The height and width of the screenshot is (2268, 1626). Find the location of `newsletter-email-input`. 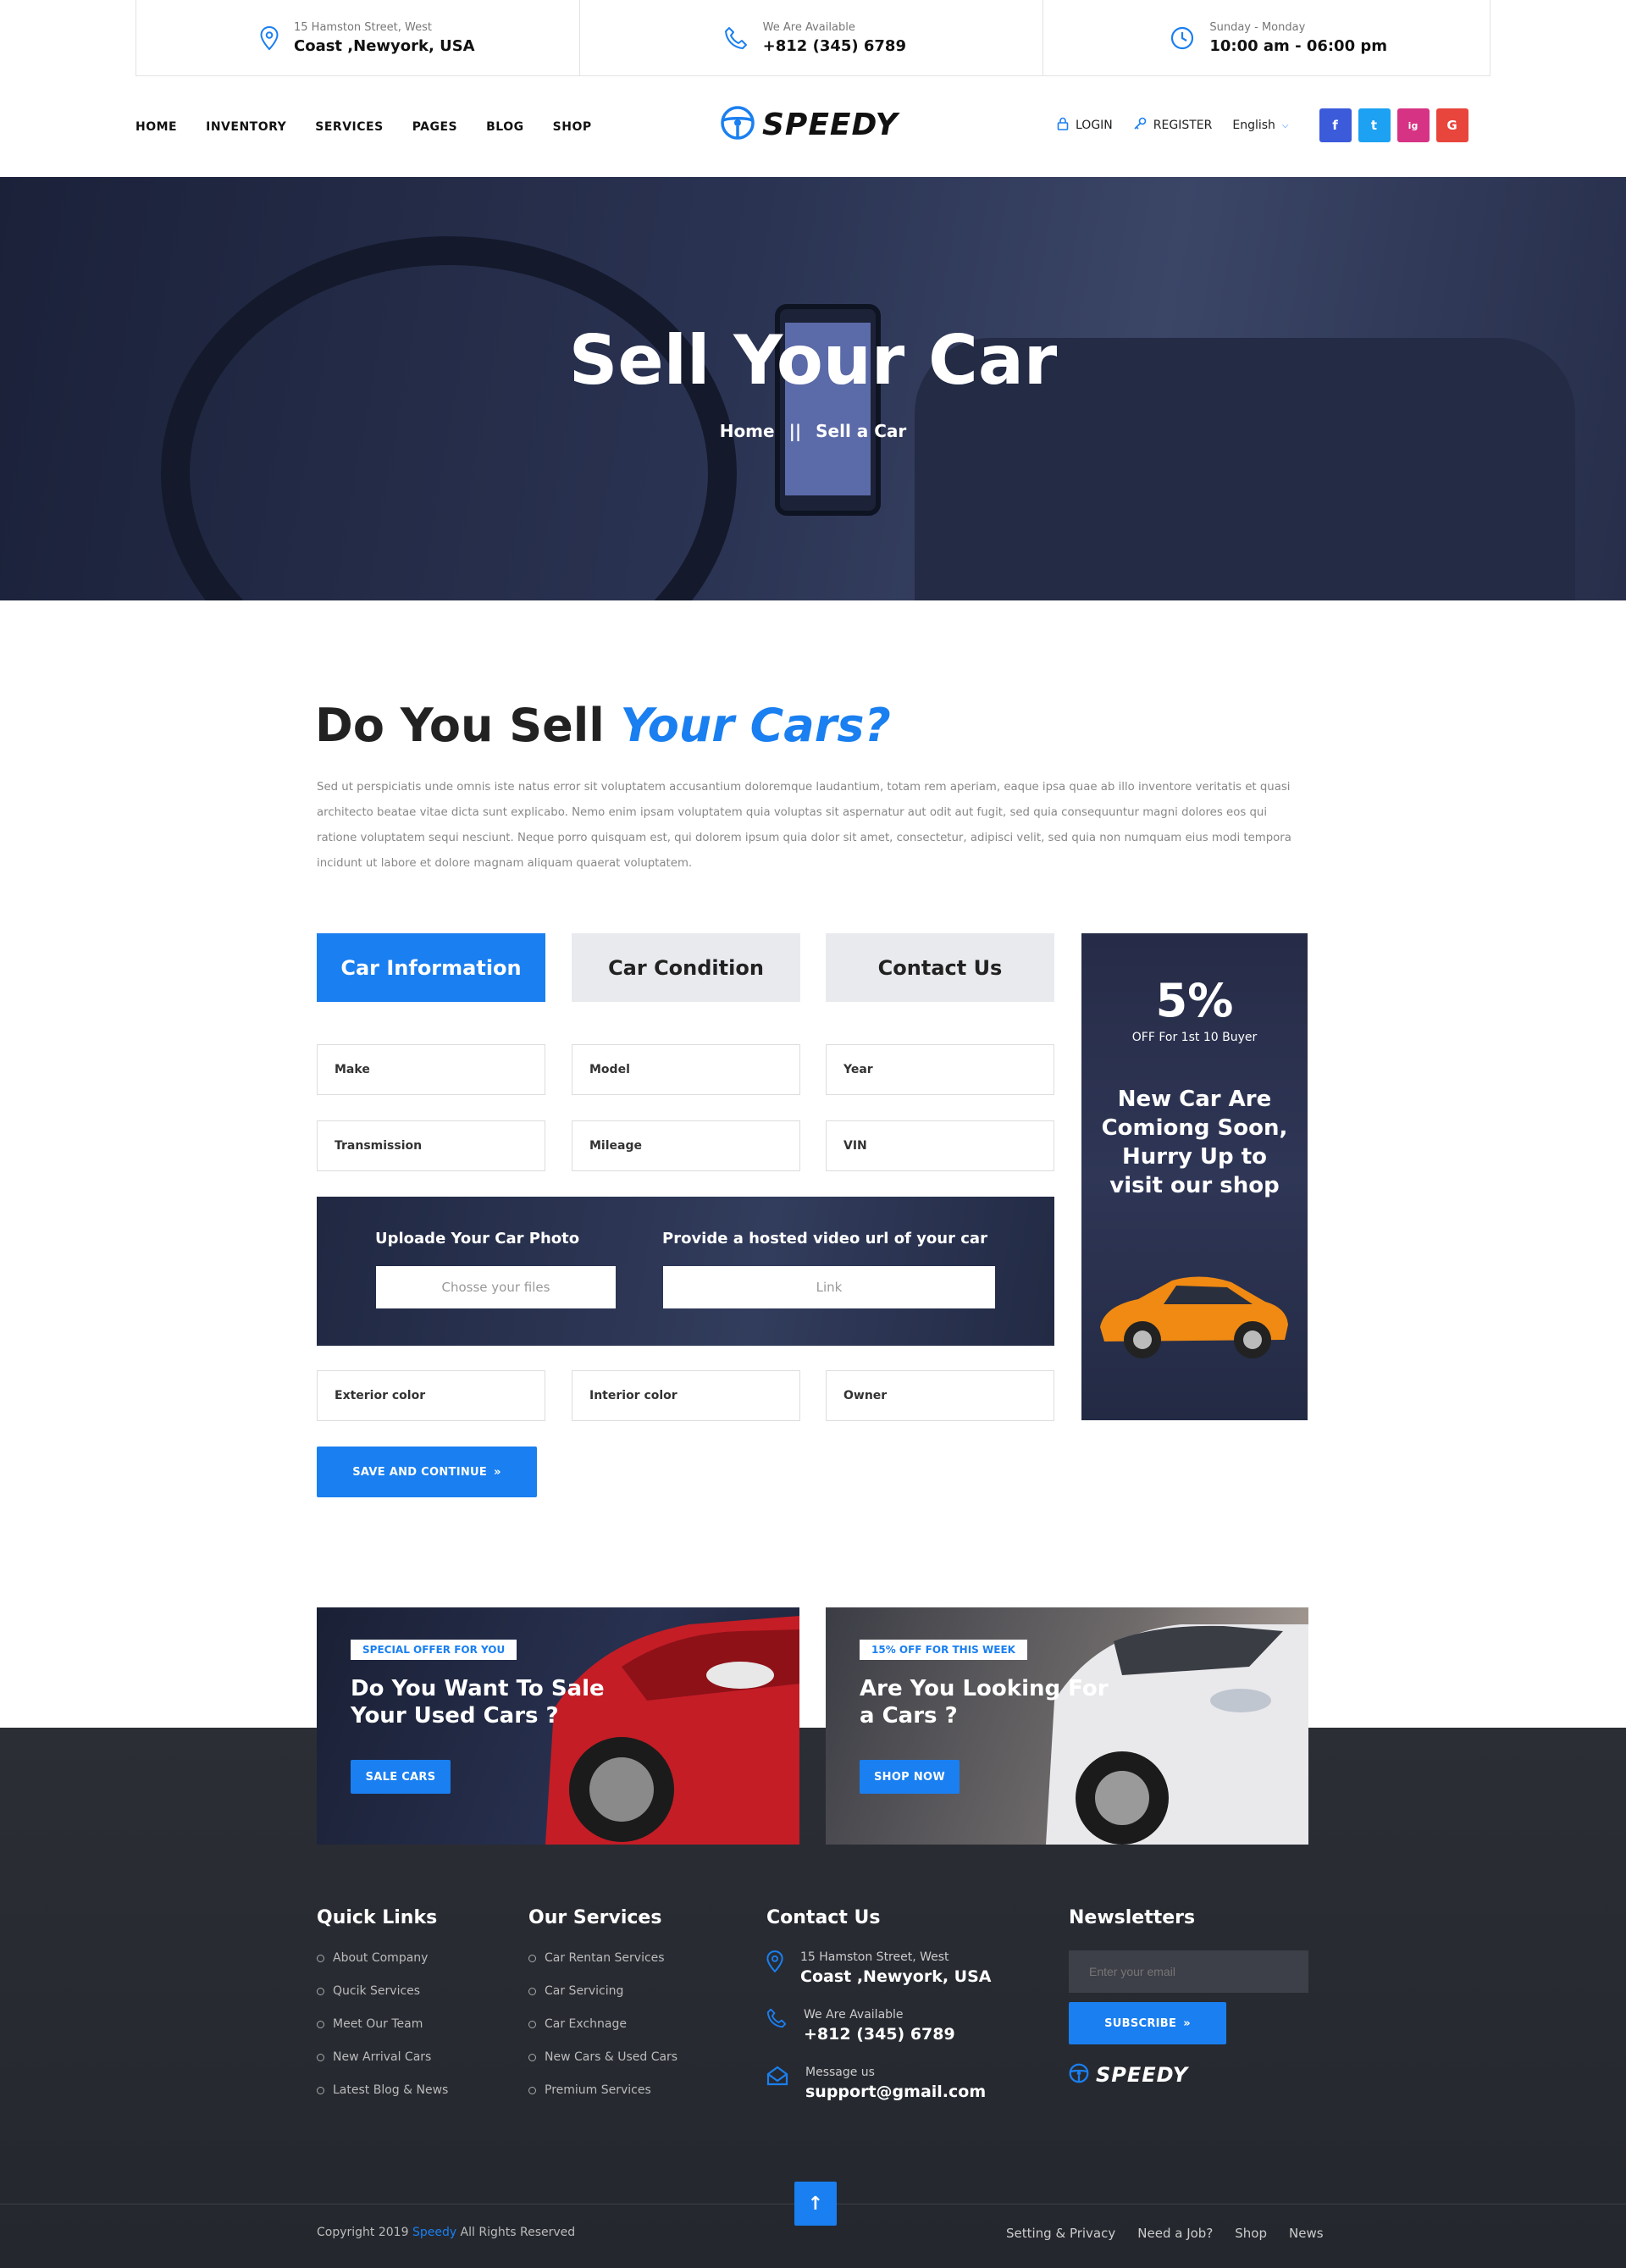

newsletter-email-input is located at coordinates (1188, 1971).